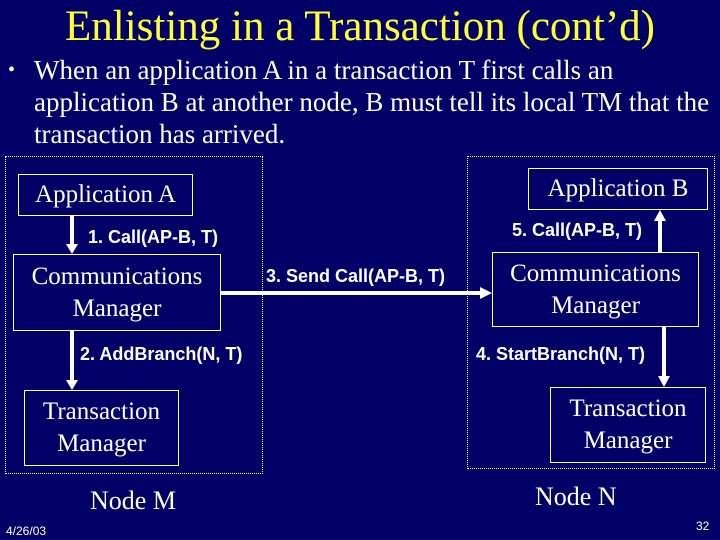  What do you see at coordinates (153, 237) in the screenshot?
I see `step-1-label: 1. Call(AP-B, T)` at bounding box center [153, 237].